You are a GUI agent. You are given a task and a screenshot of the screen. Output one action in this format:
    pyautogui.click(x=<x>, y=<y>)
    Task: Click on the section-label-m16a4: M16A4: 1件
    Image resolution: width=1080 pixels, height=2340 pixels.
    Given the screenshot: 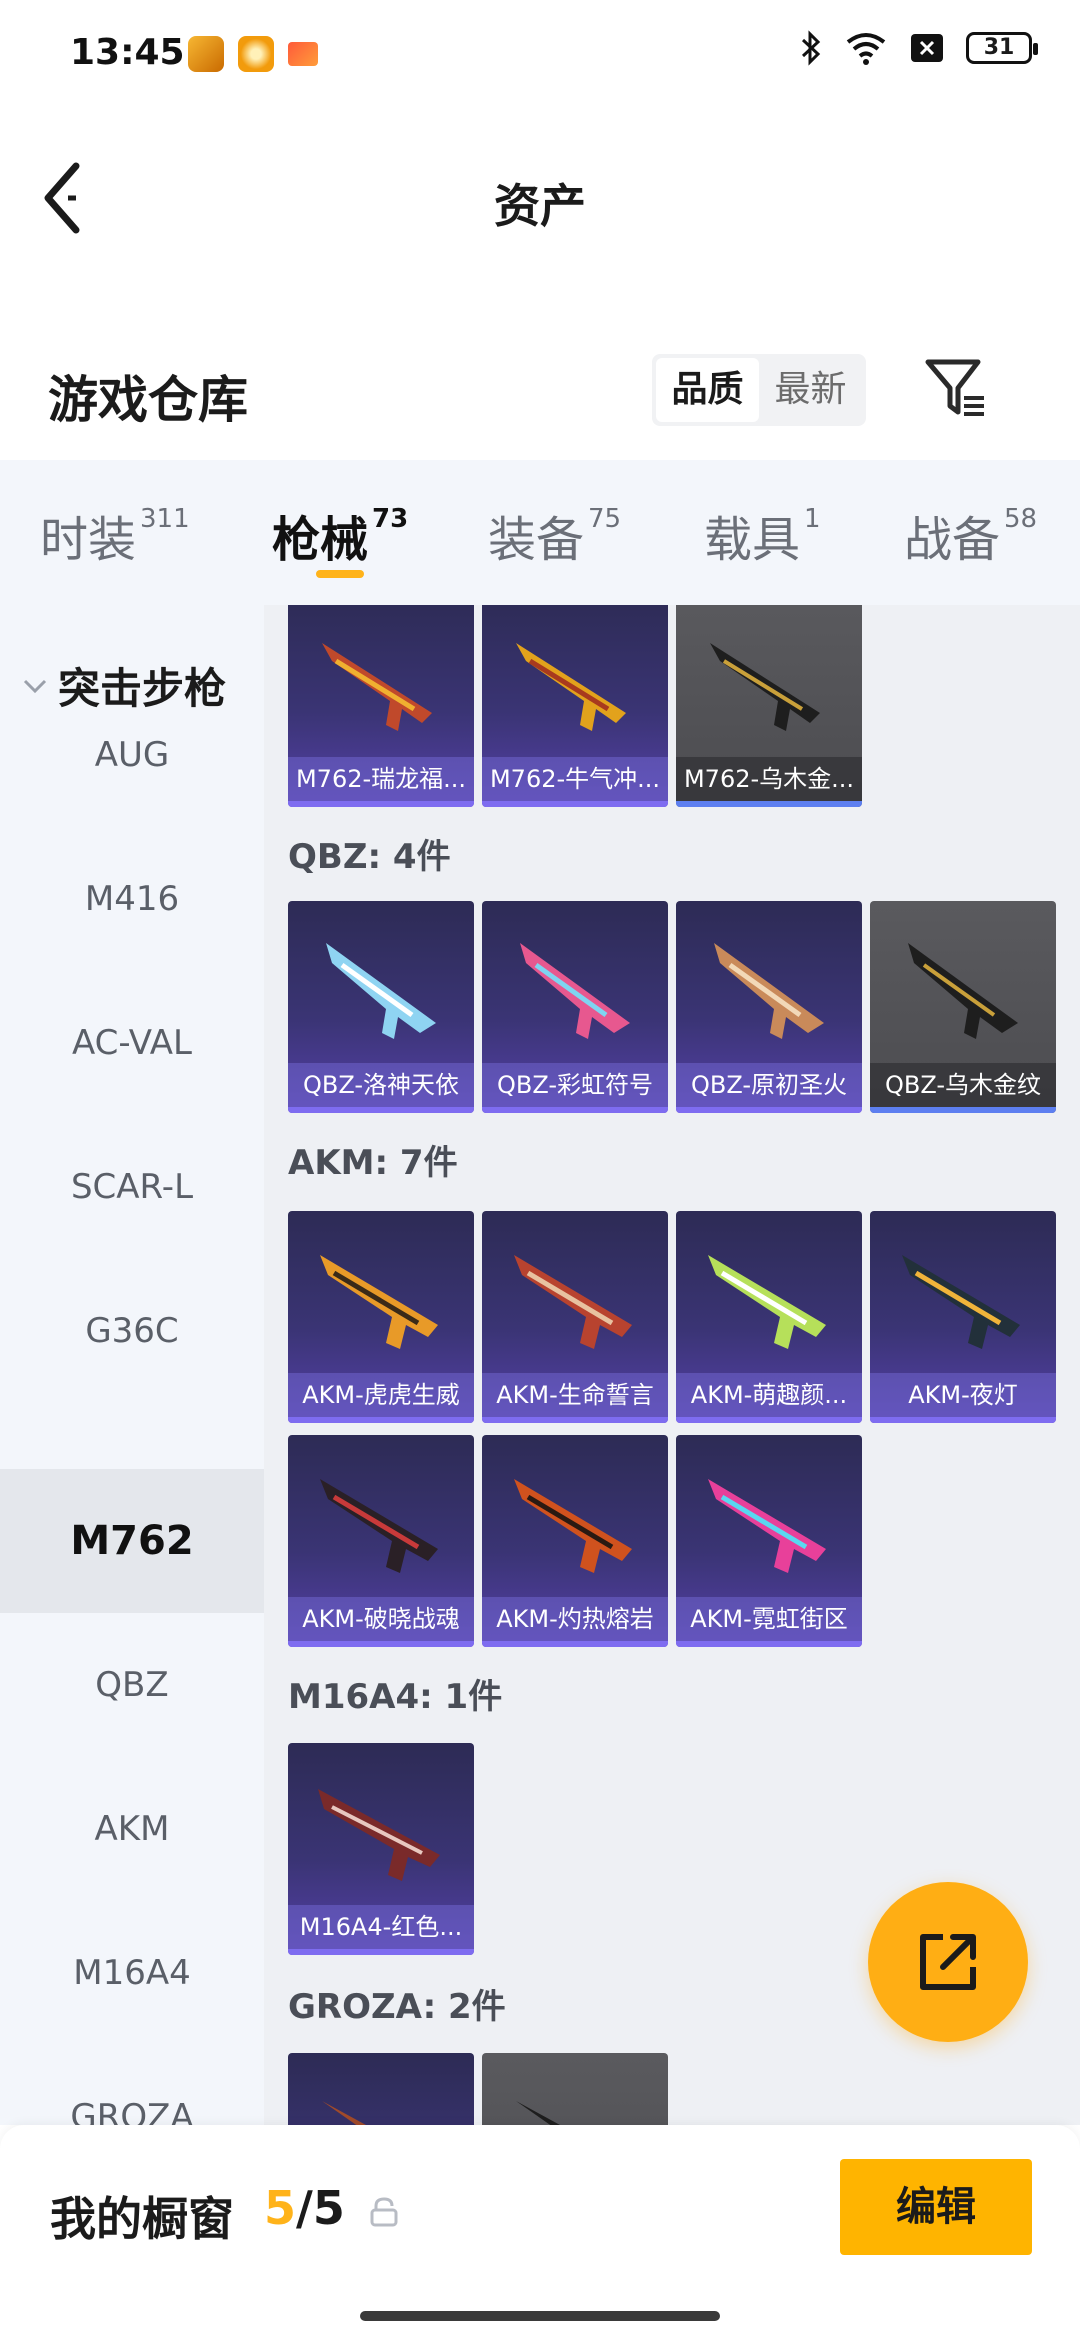 What is the action you would take?
    pyautogui.click(x=395, y=1697)
    